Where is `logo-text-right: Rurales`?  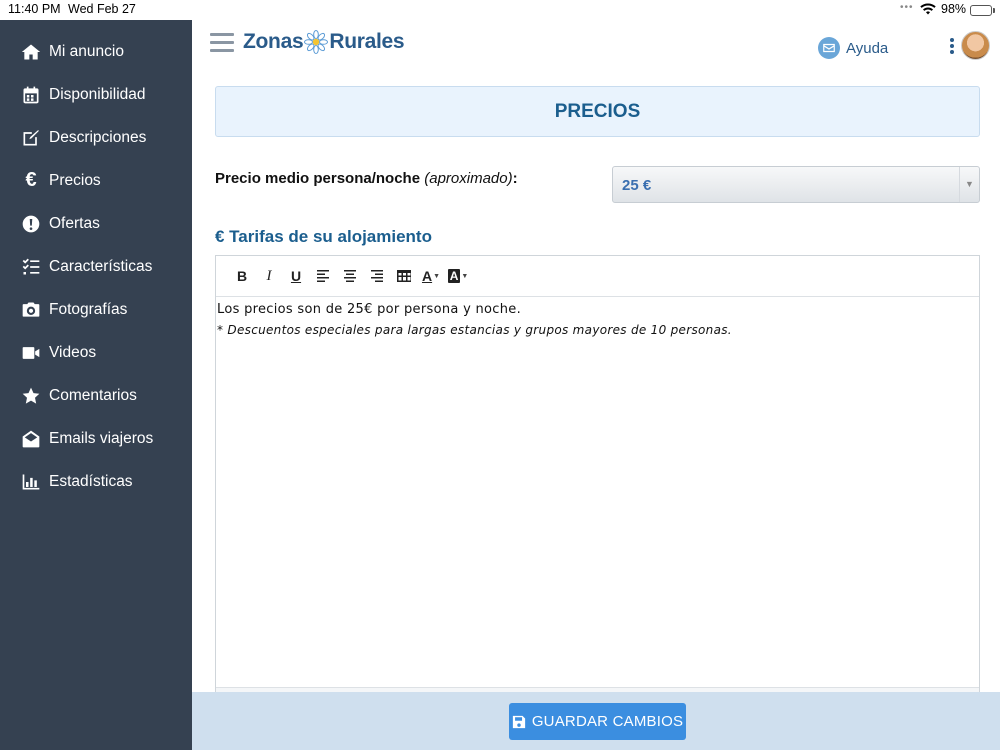
logo-text-right: Rurales is located at coordinates (367, 41).